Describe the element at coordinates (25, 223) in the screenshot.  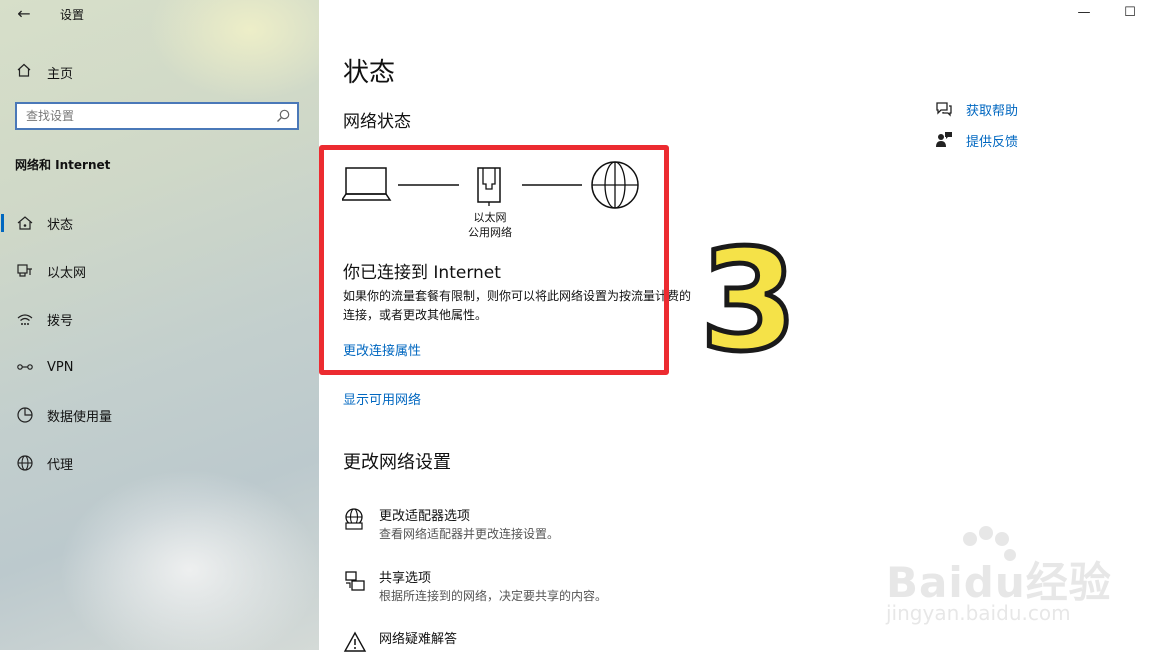
I see `home-status-icon` at that location.